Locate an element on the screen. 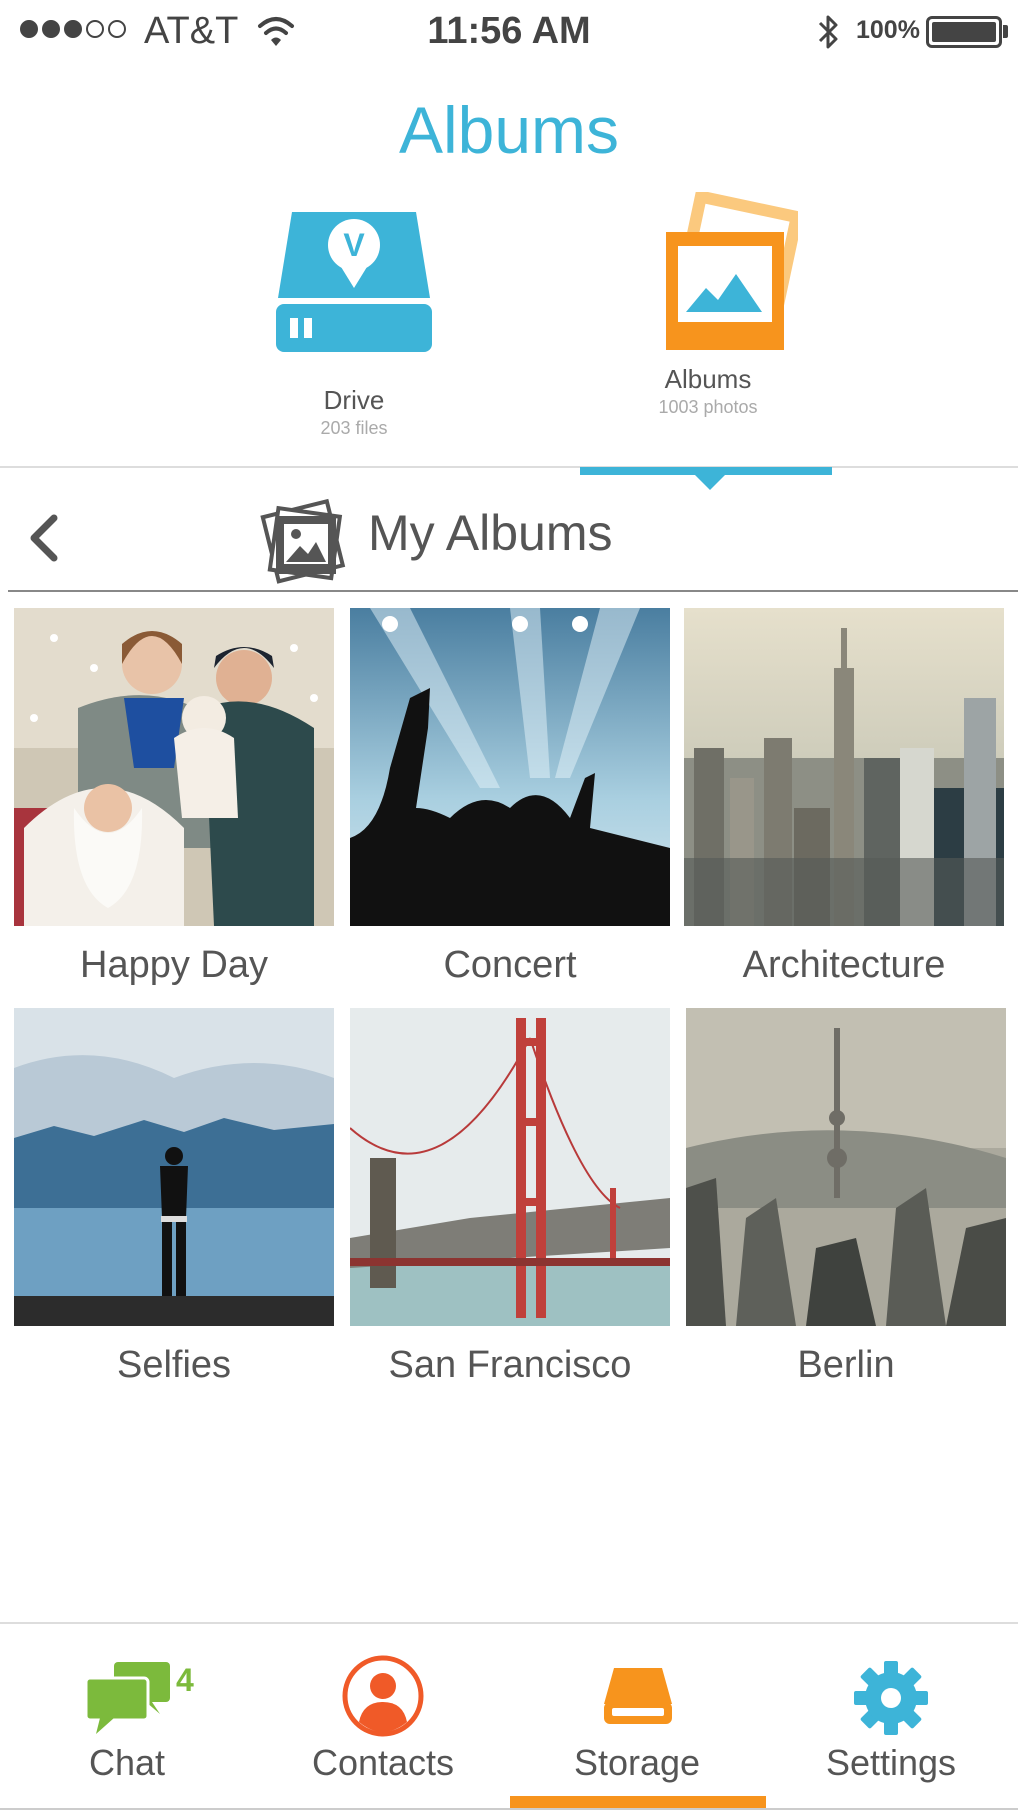 The image size is (1018, 1810). status-bar: AT&T 11:56 AM 100% is located at coordinates (509, 32).